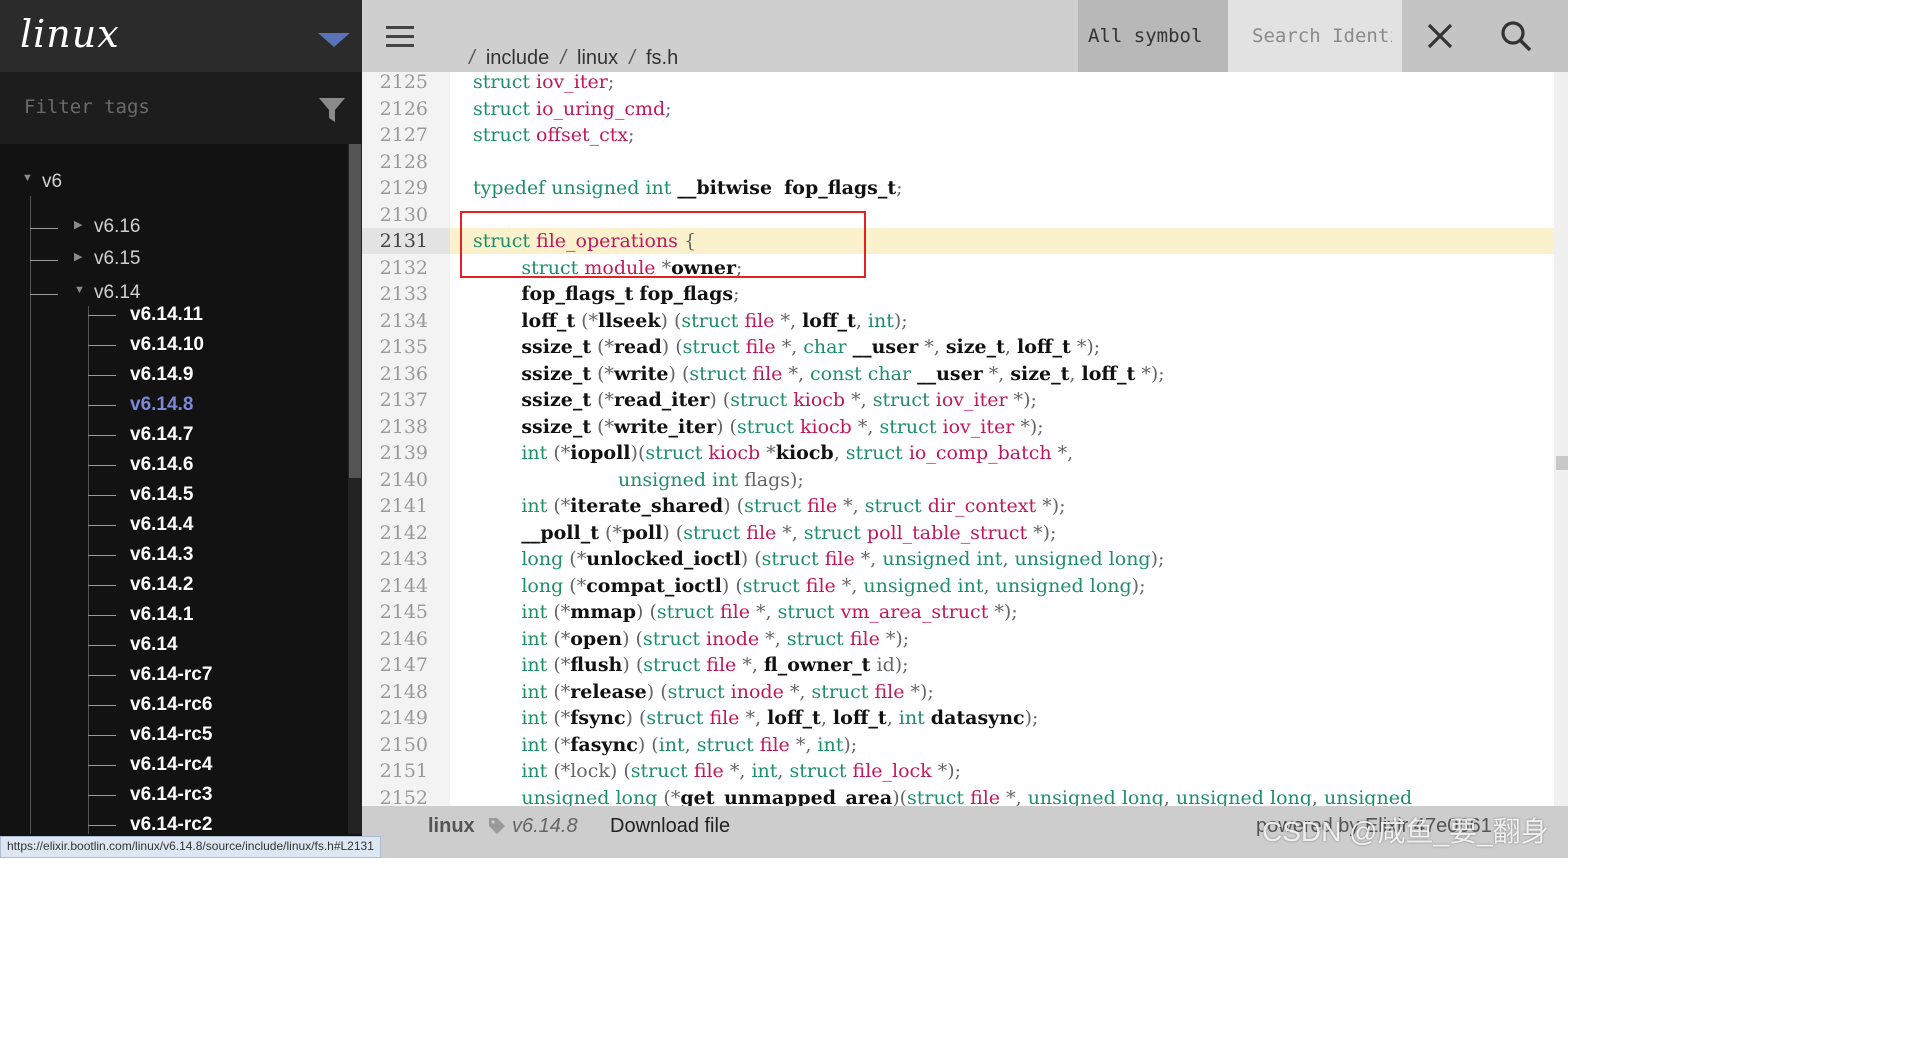  I want to click on code-identifier: fsync, so click(597, 718).